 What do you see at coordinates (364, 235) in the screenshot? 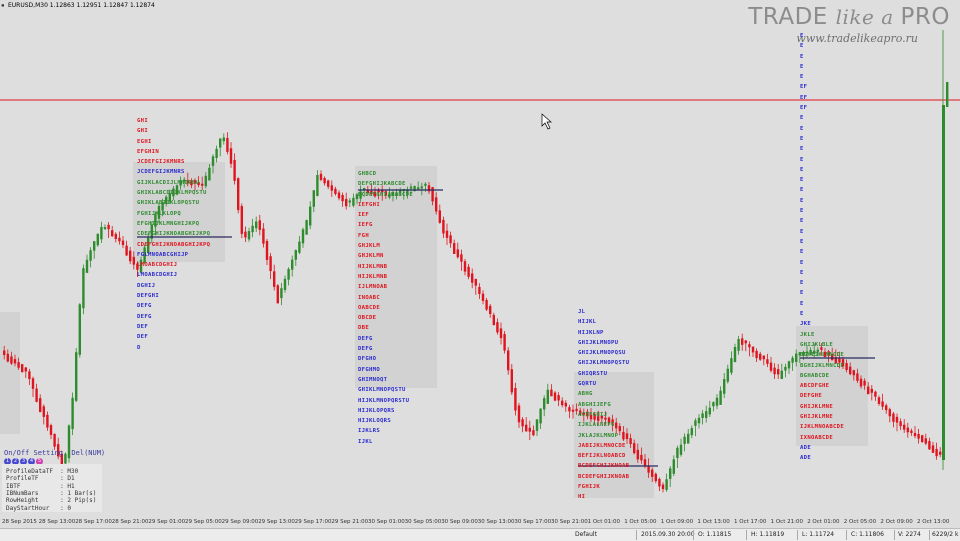
I see `profile-row: FGH` at bounding box center [364, 235].